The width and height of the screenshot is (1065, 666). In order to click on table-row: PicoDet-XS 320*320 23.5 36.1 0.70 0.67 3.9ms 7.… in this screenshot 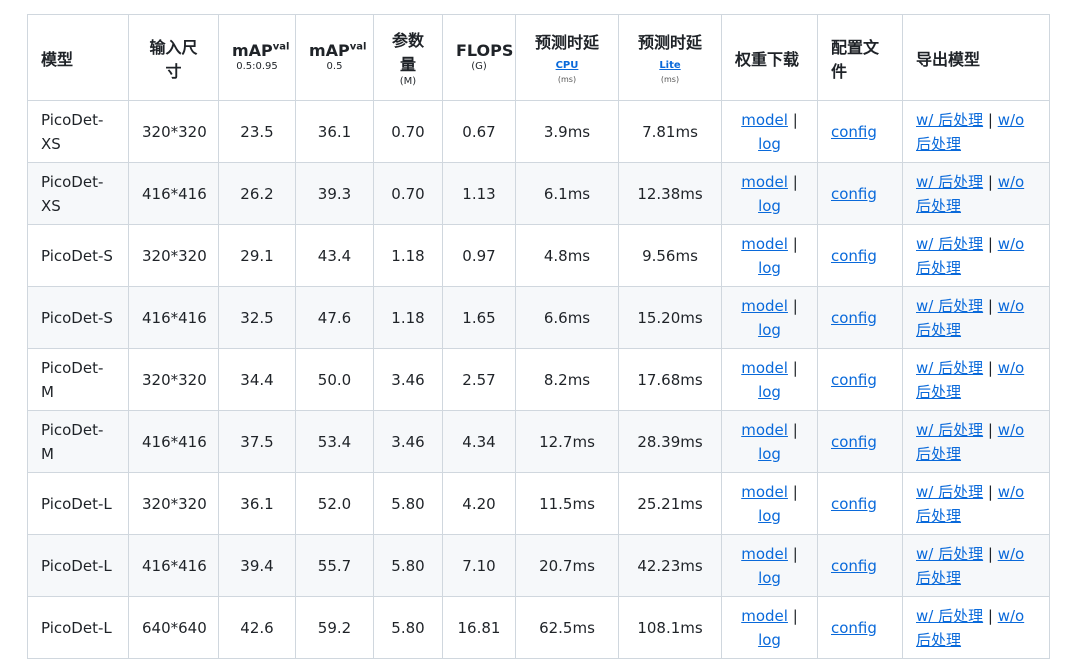, I will do `click(538, 131)`.